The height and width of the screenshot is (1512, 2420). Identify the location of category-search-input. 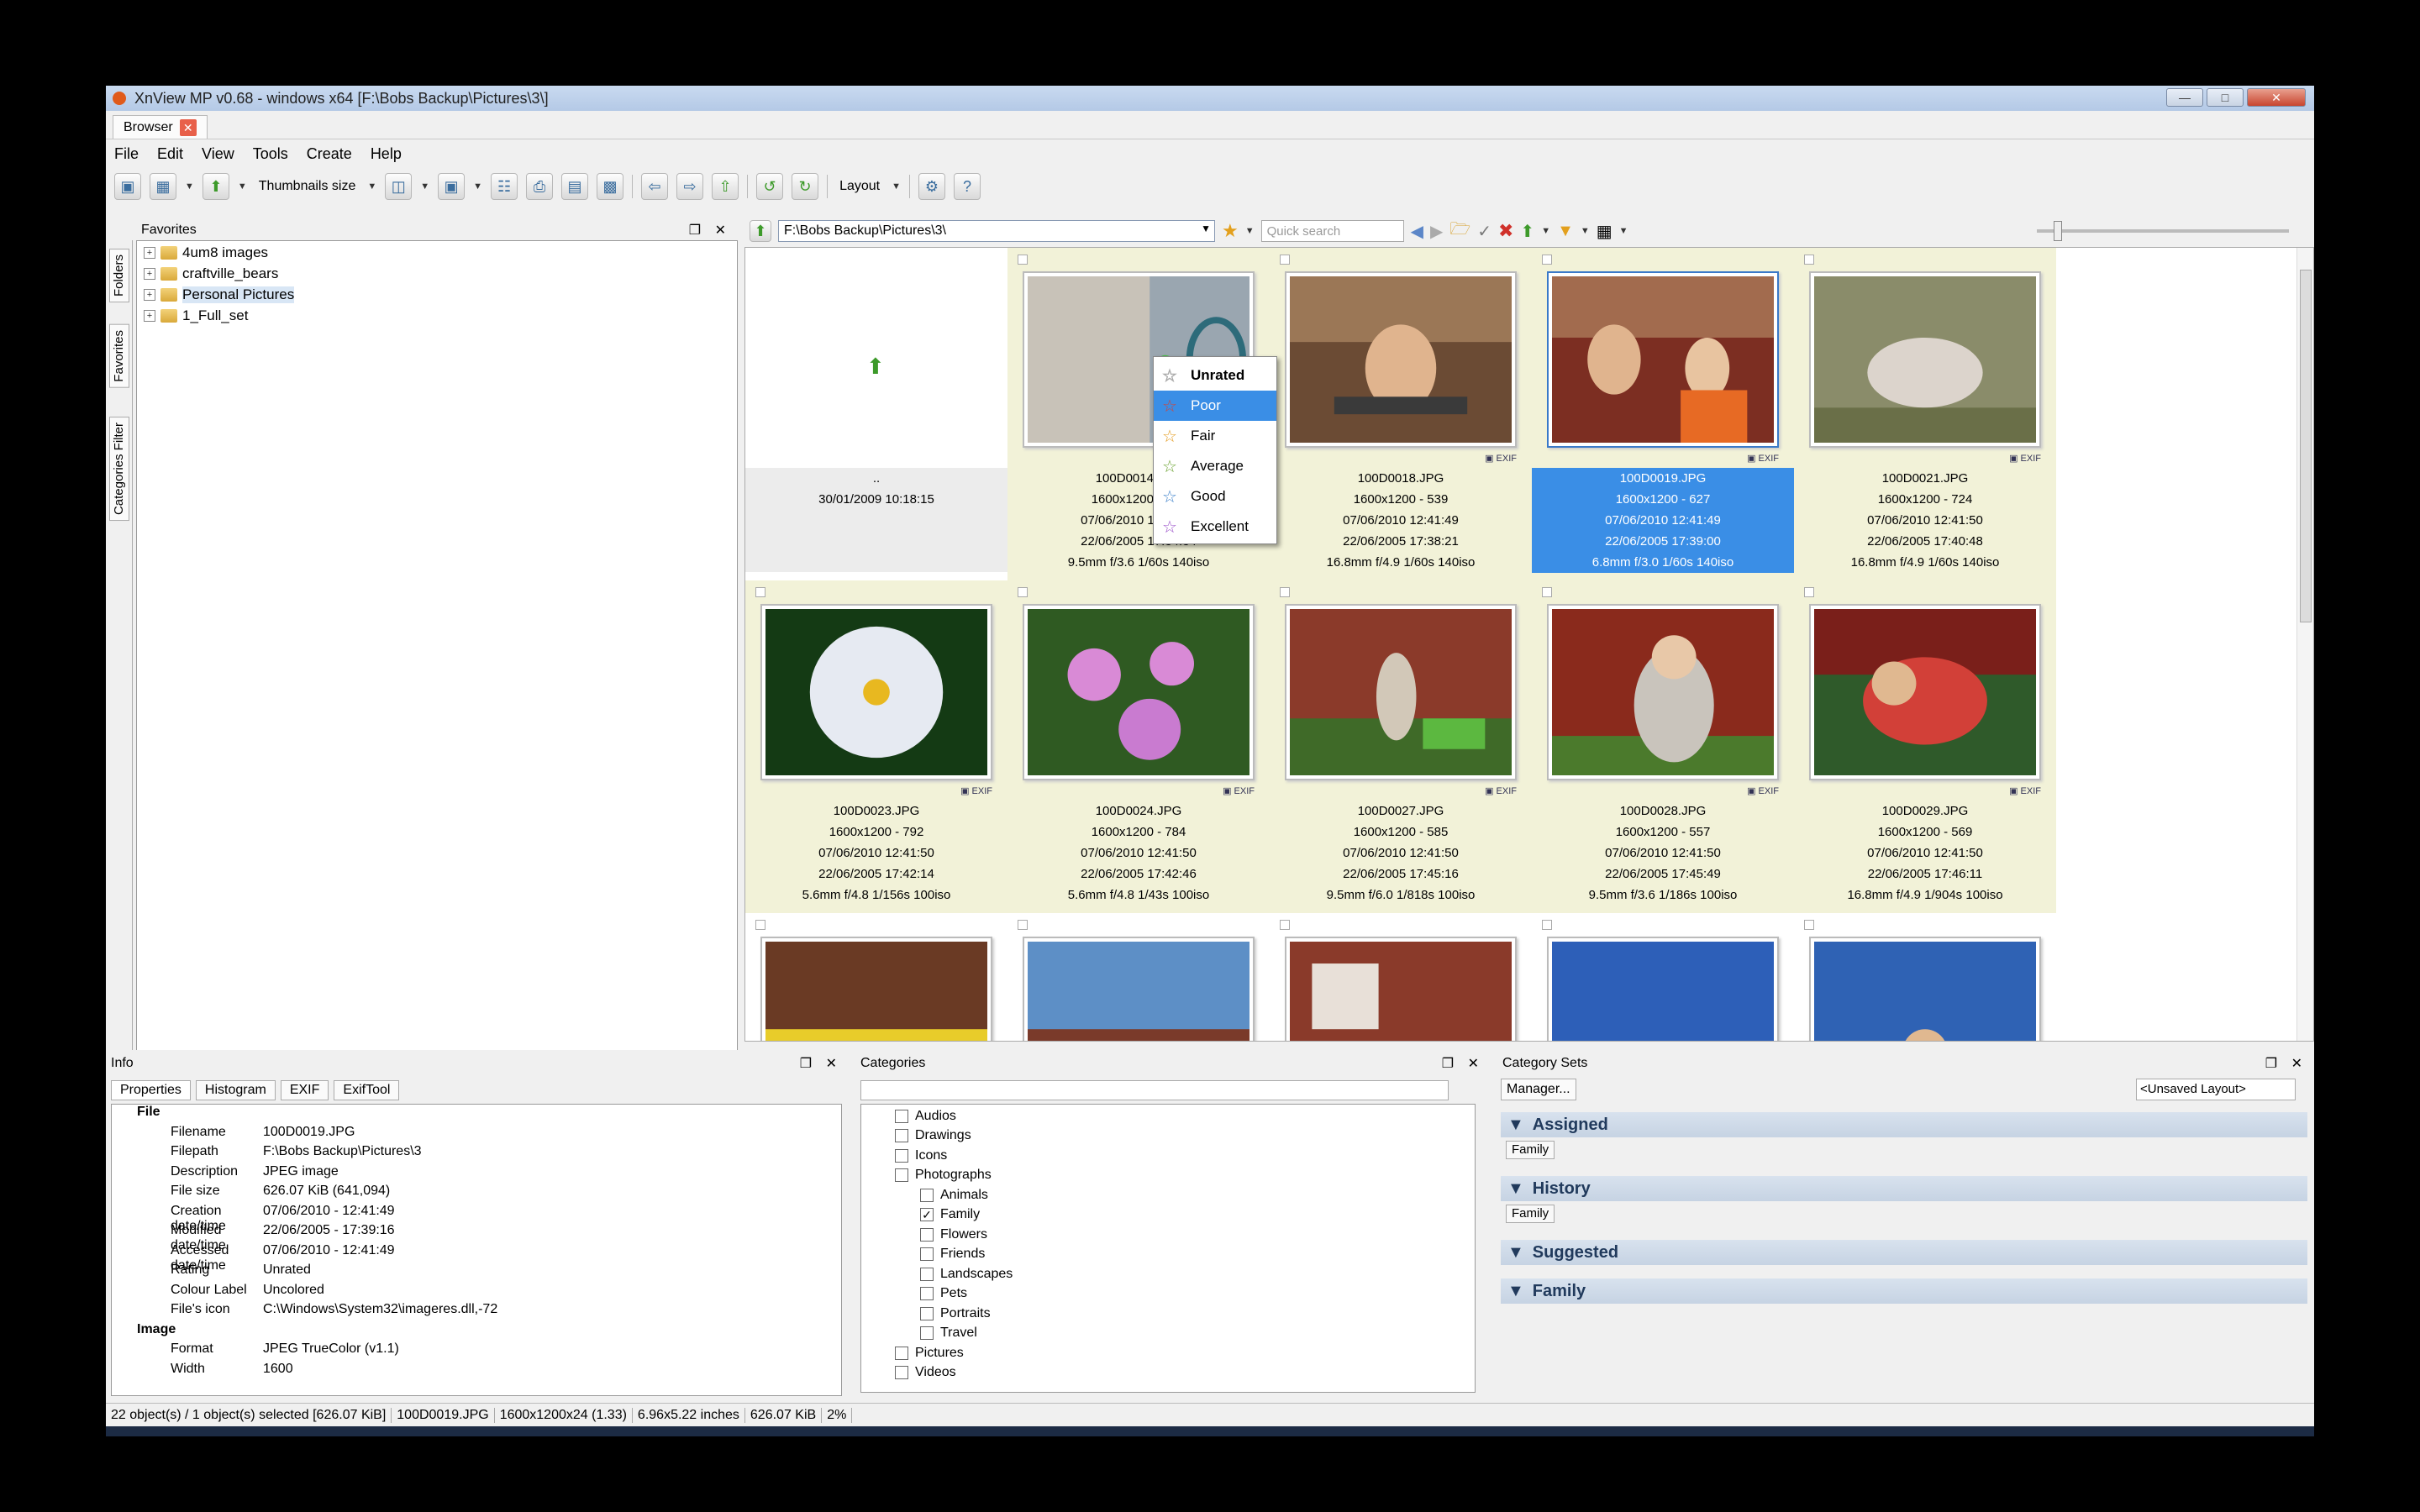
(1154, 1090).